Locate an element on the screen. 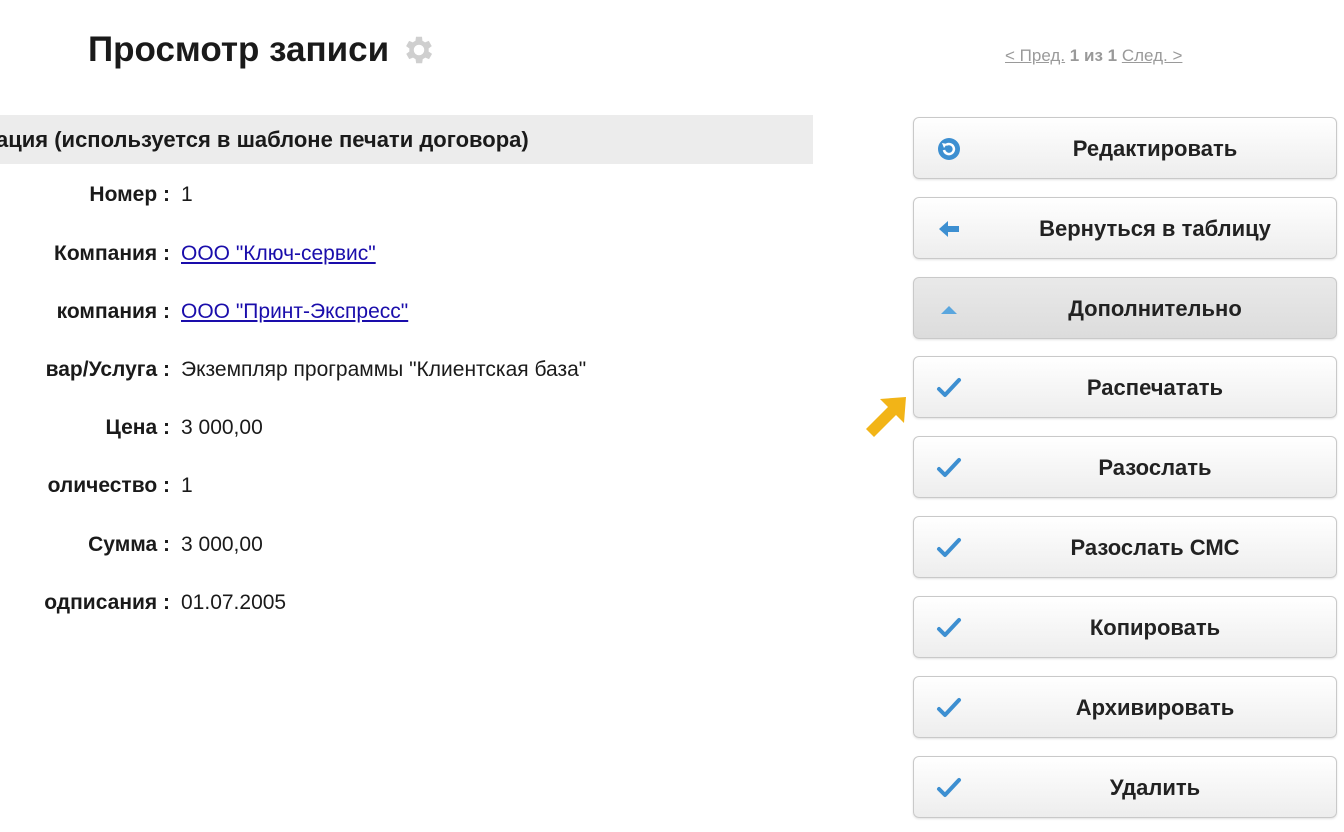 Image resolution: width=1344 pixels, height=832 pixels. pager: < Пред. 1 из 1 След. > is located at coordinates (1093, 56).